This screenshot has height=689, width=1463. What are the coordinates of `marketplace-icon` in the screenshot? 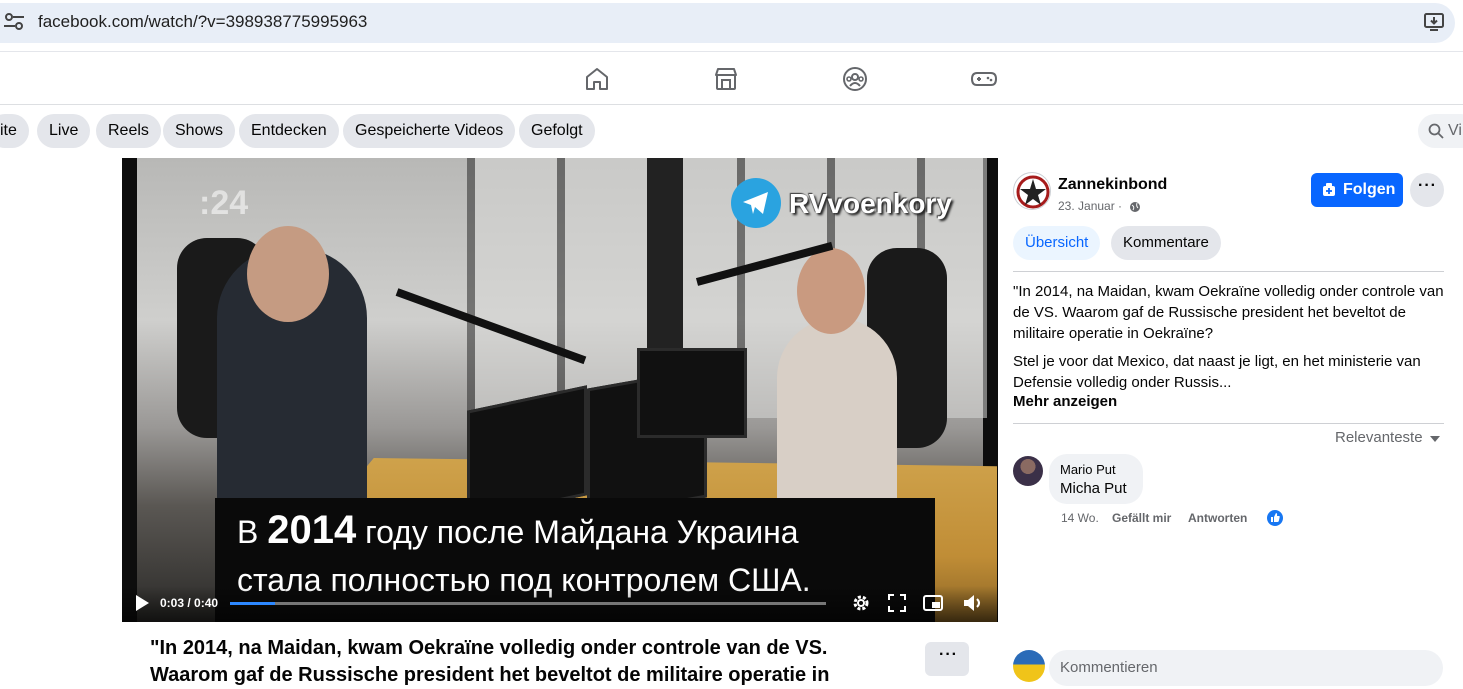 It's located at (726, 79).